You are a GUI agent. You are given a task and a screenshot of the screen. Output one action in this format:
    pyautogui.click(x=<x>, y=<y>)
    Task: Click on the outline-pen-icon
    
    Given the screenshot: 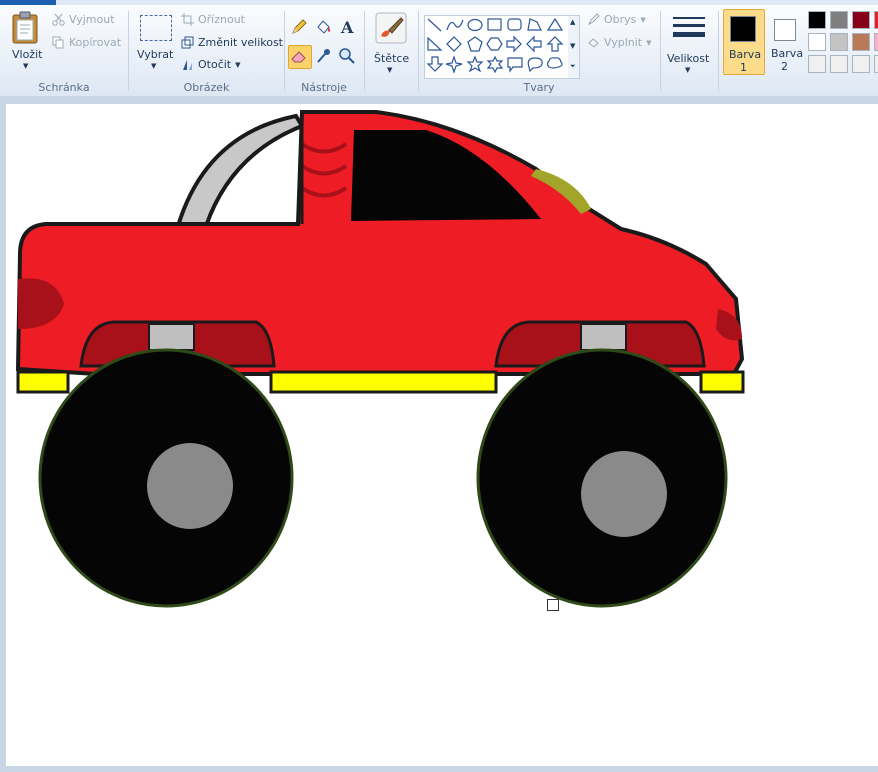 What is the action you would take?
    pyautogui.click(x=593, y=19)
    